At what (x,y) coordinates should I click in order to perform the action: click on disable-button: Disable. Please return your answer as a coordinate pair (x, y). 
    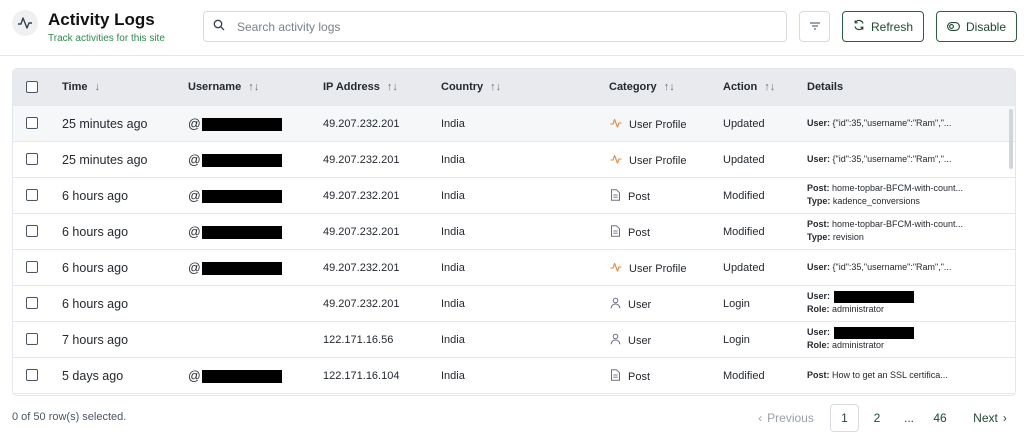
    Looking at the image, I should click on (976, 26).